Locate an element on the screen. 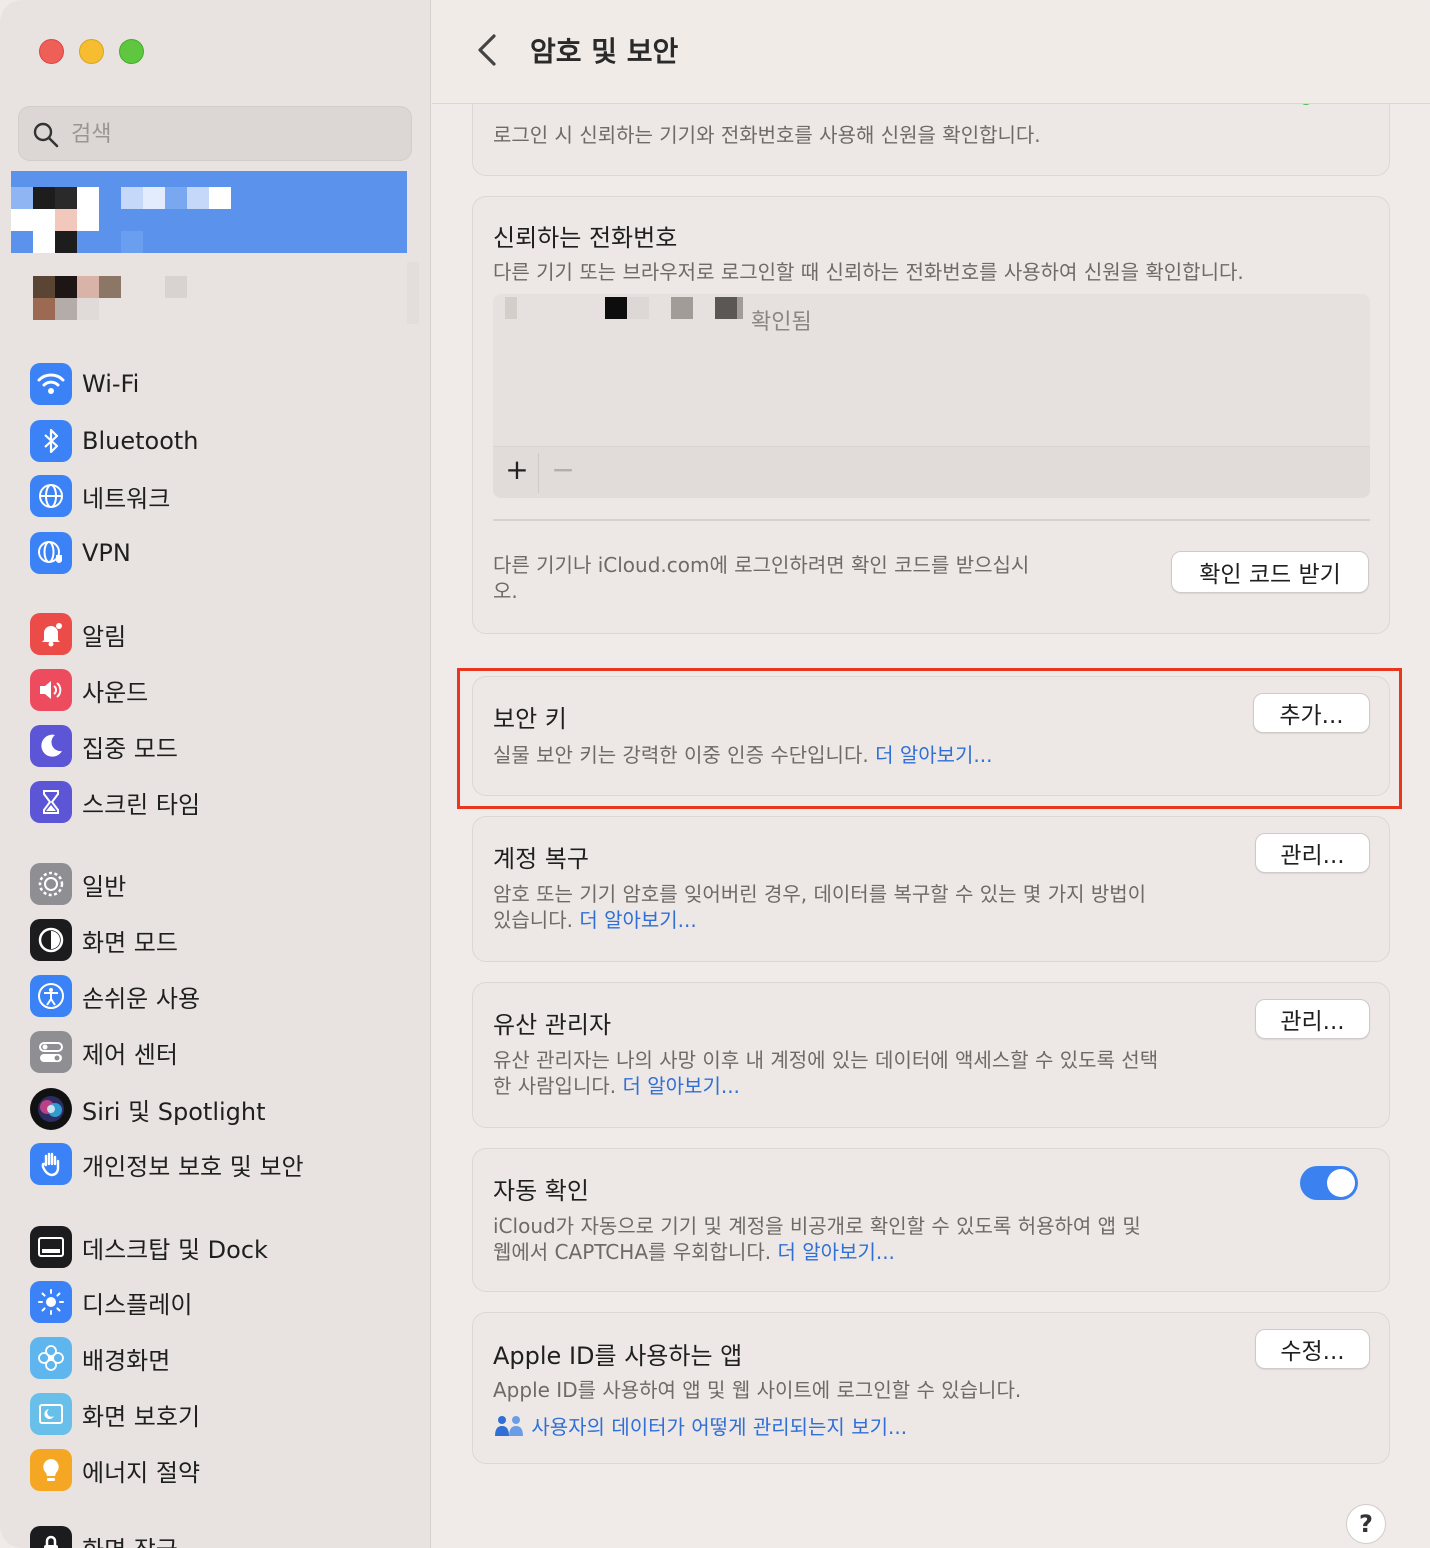  sidebar-item-label: 알림 is located at coordinates (104, 636).